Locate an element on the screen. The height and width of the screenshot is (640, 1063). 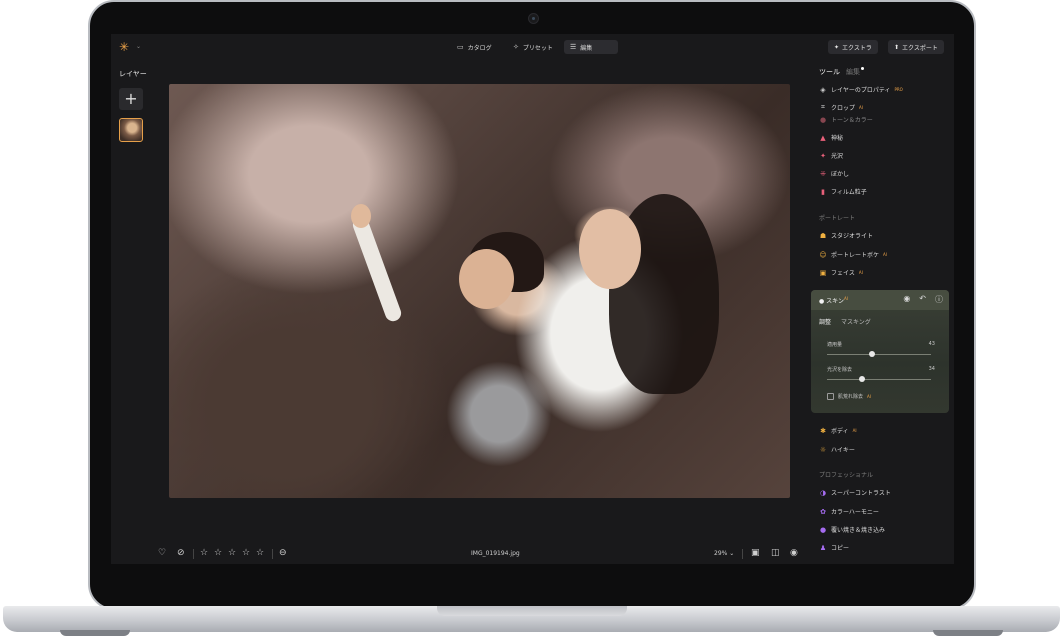
checkbox-box is located at coordinates (830, 396).